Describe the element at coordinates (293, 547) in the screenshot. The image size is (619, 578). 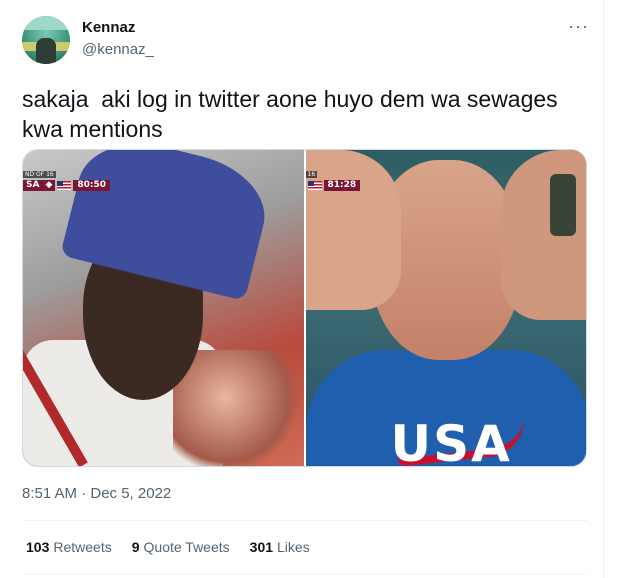
I see `likes-label: Likes` at that location.